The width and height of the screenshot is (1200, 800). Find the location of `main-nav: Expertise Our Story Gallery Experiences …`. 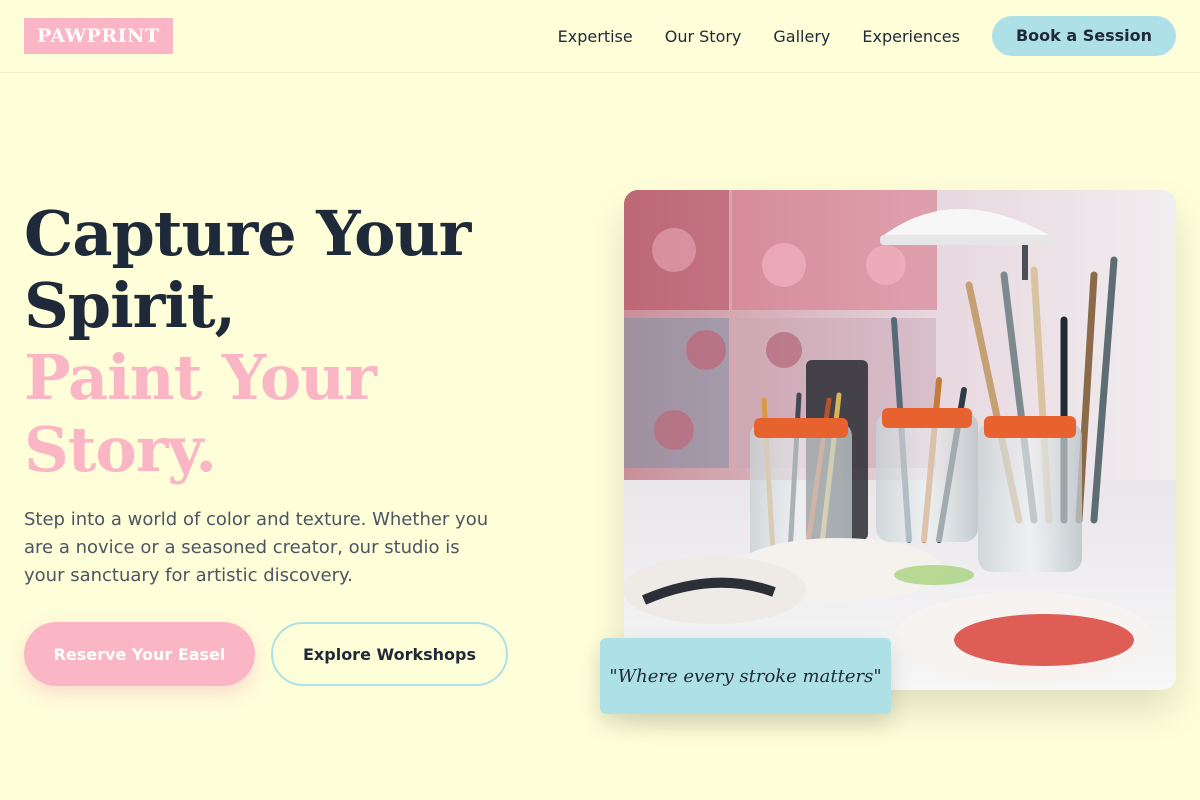

main-nav: Expertise Our Story Gallery Experiences … is located at coordinates (867, 36).